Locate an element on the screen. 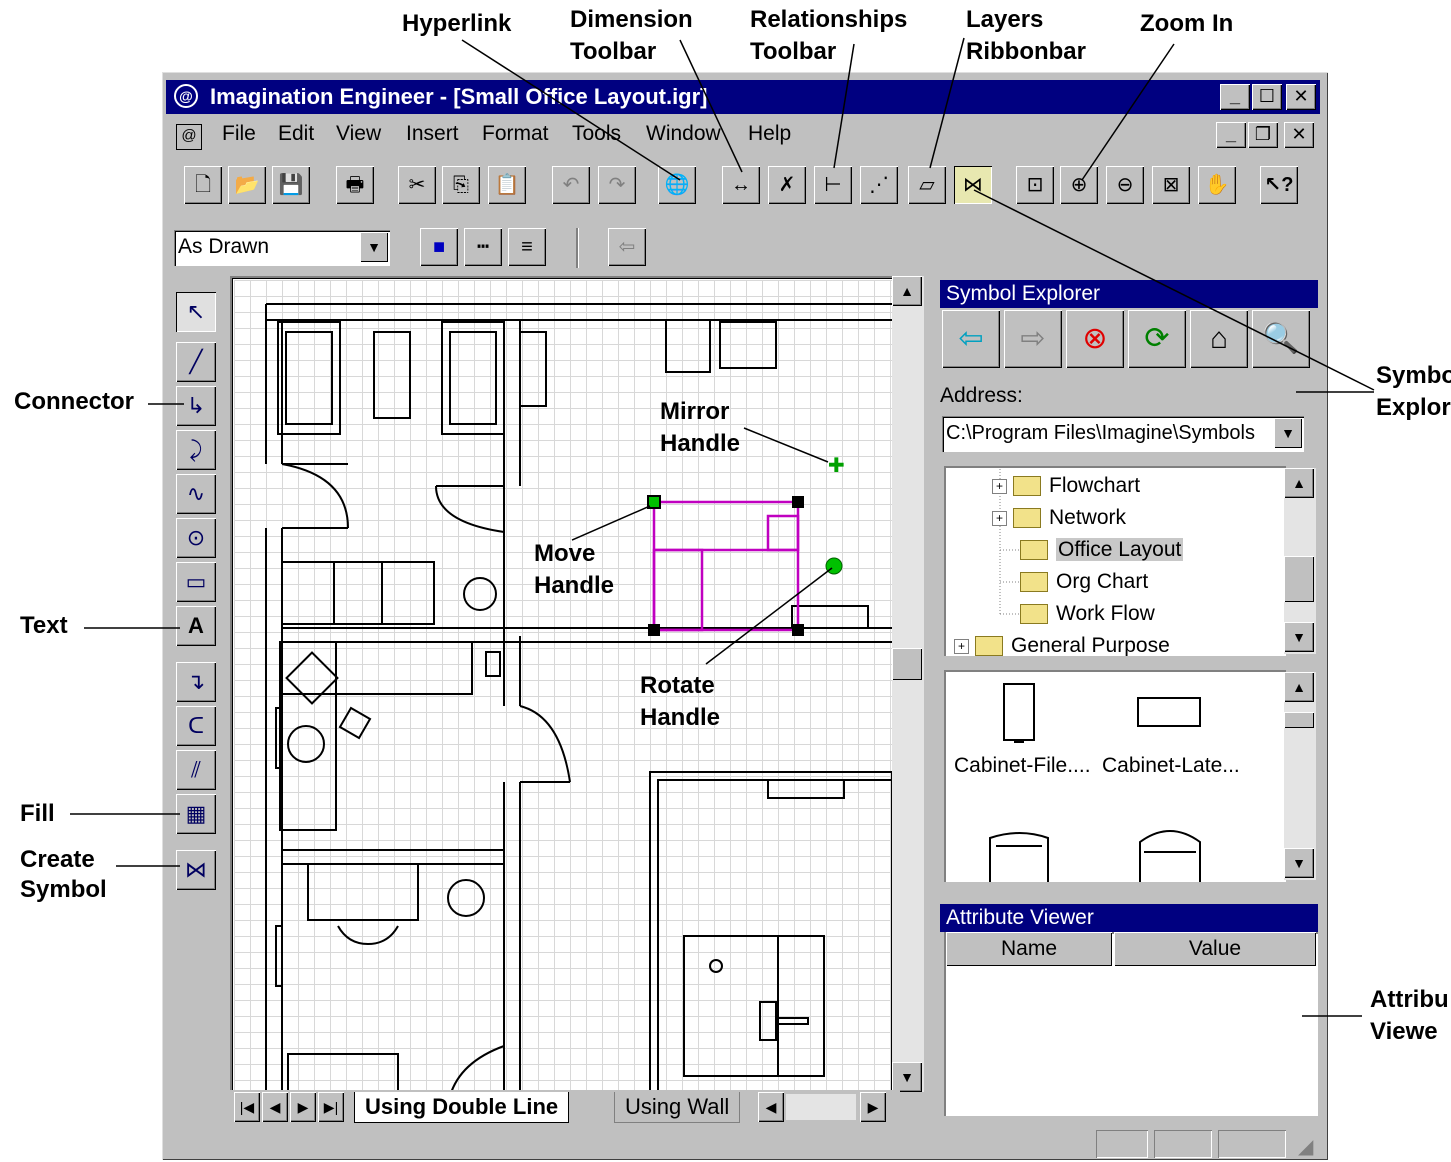 The height and width of the screenshot is (1162, 1451). line-dash-icon: ┅ is located at coordinates (483, 247).